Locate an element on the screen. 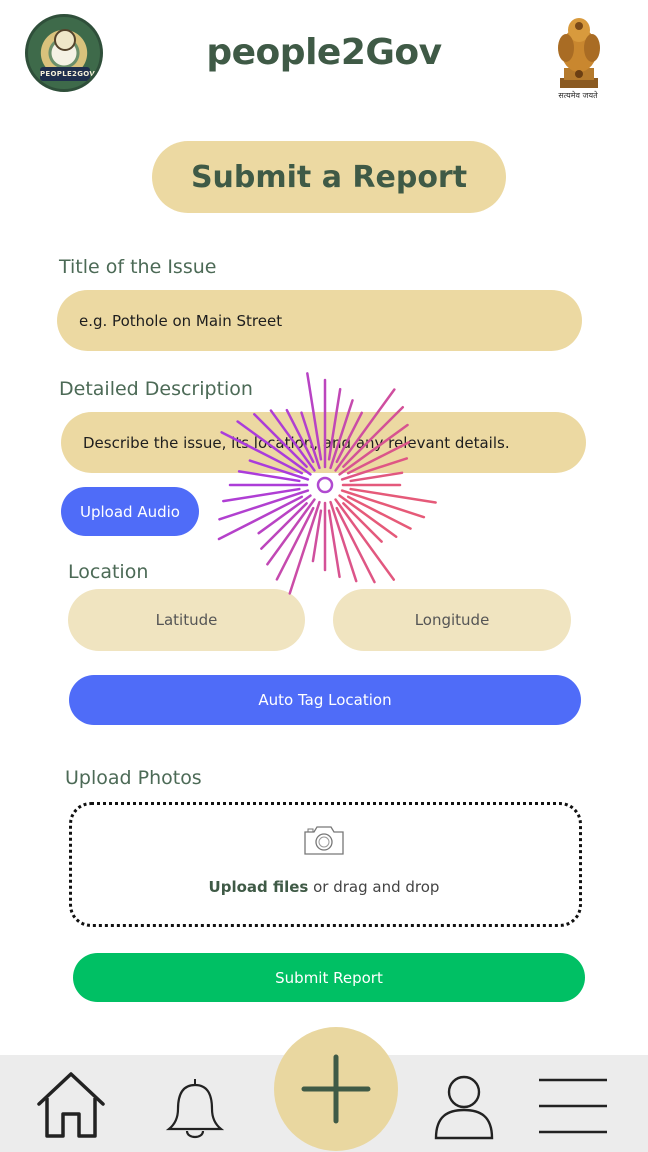 The image size is (648, 1152). upload-audio-button: Upload Audio is located at coordinates (130, 511).